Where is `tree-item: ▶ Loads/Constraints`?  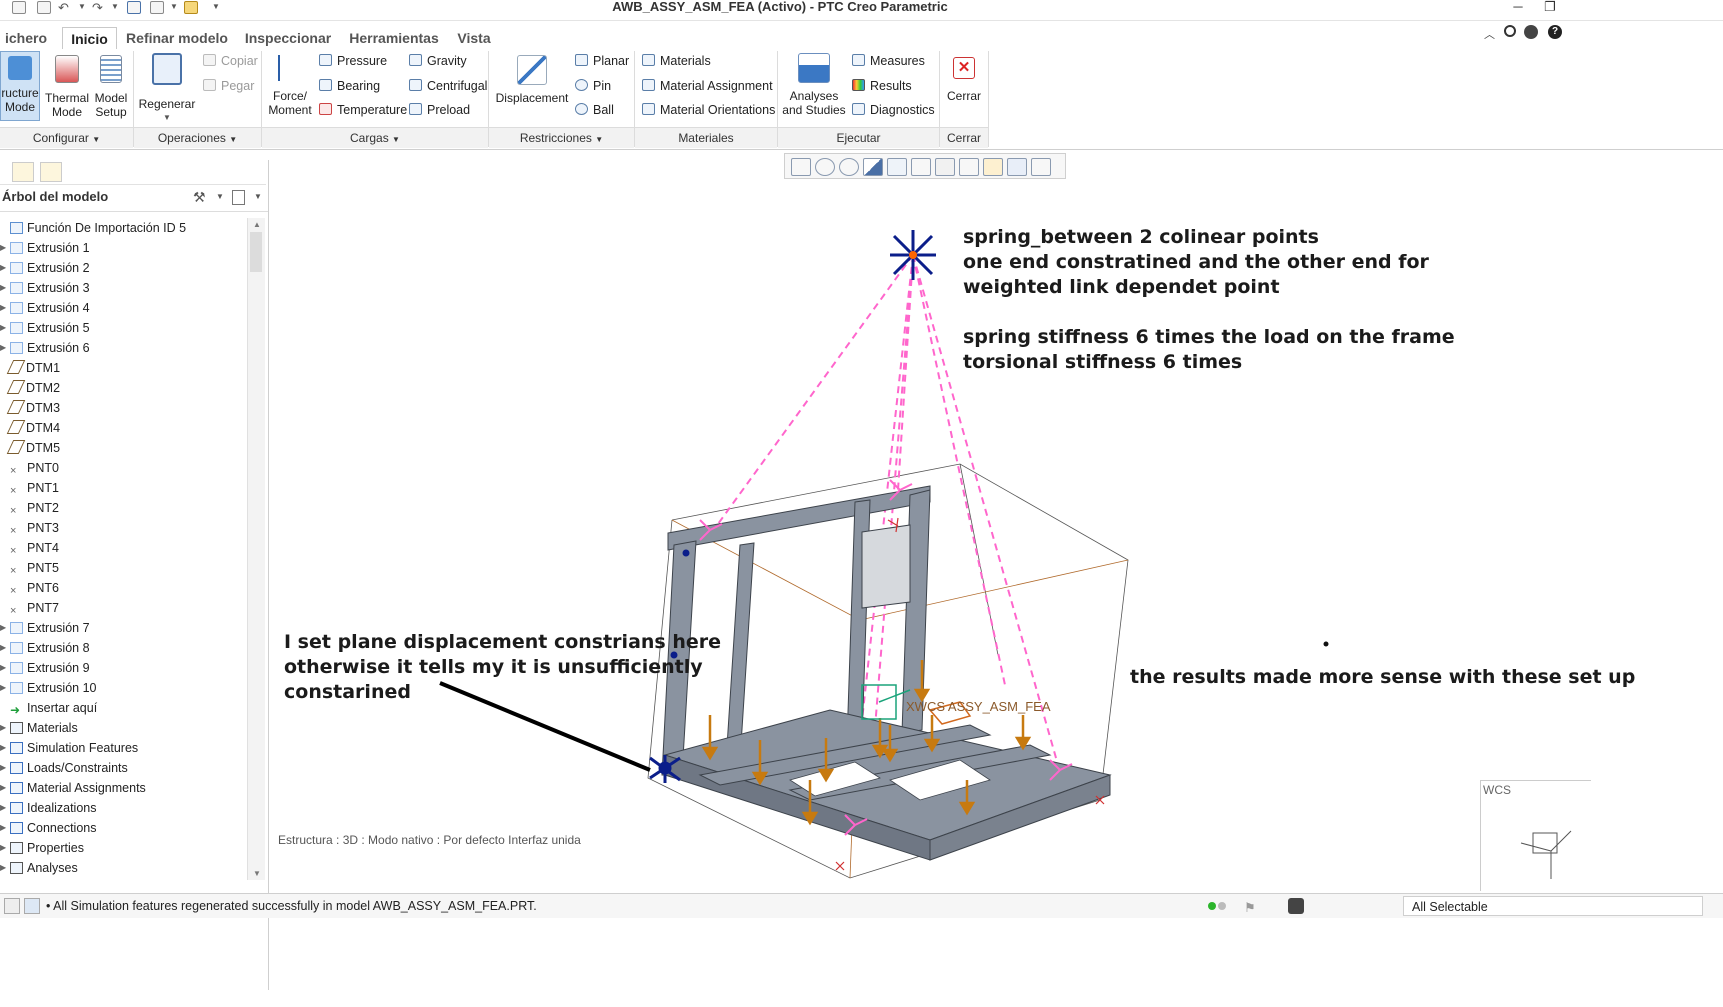
tree-item: ▶ Loads/Constraints is located at coordinates (64, 768).